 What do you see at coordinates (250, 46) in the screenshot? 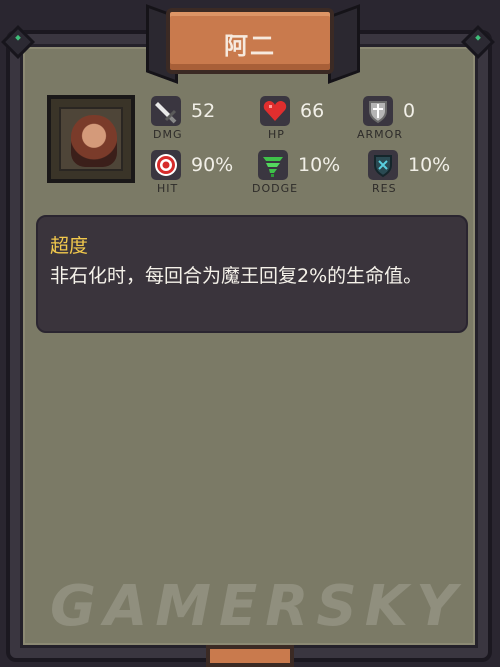
I see `character-name: 阿二` at bounding box center [250, 46].